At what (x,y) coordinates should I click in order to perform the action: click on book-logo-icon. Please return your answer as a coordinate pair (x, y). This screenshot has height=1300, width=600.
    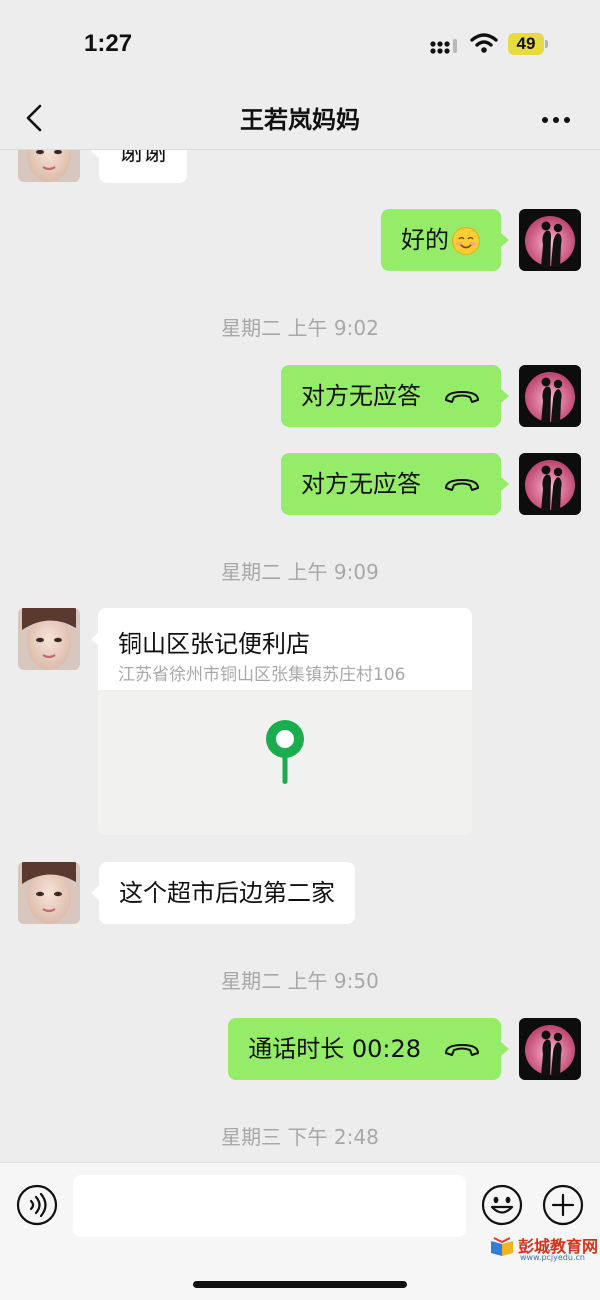
    Looking at the image, I should click on (502, 1246).